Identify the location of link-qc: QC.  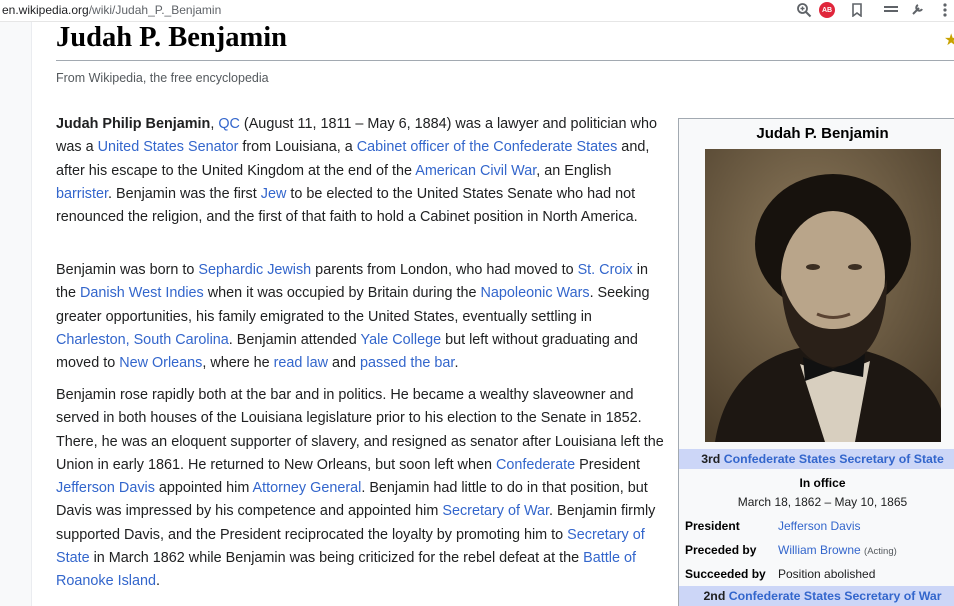
(229, 124).